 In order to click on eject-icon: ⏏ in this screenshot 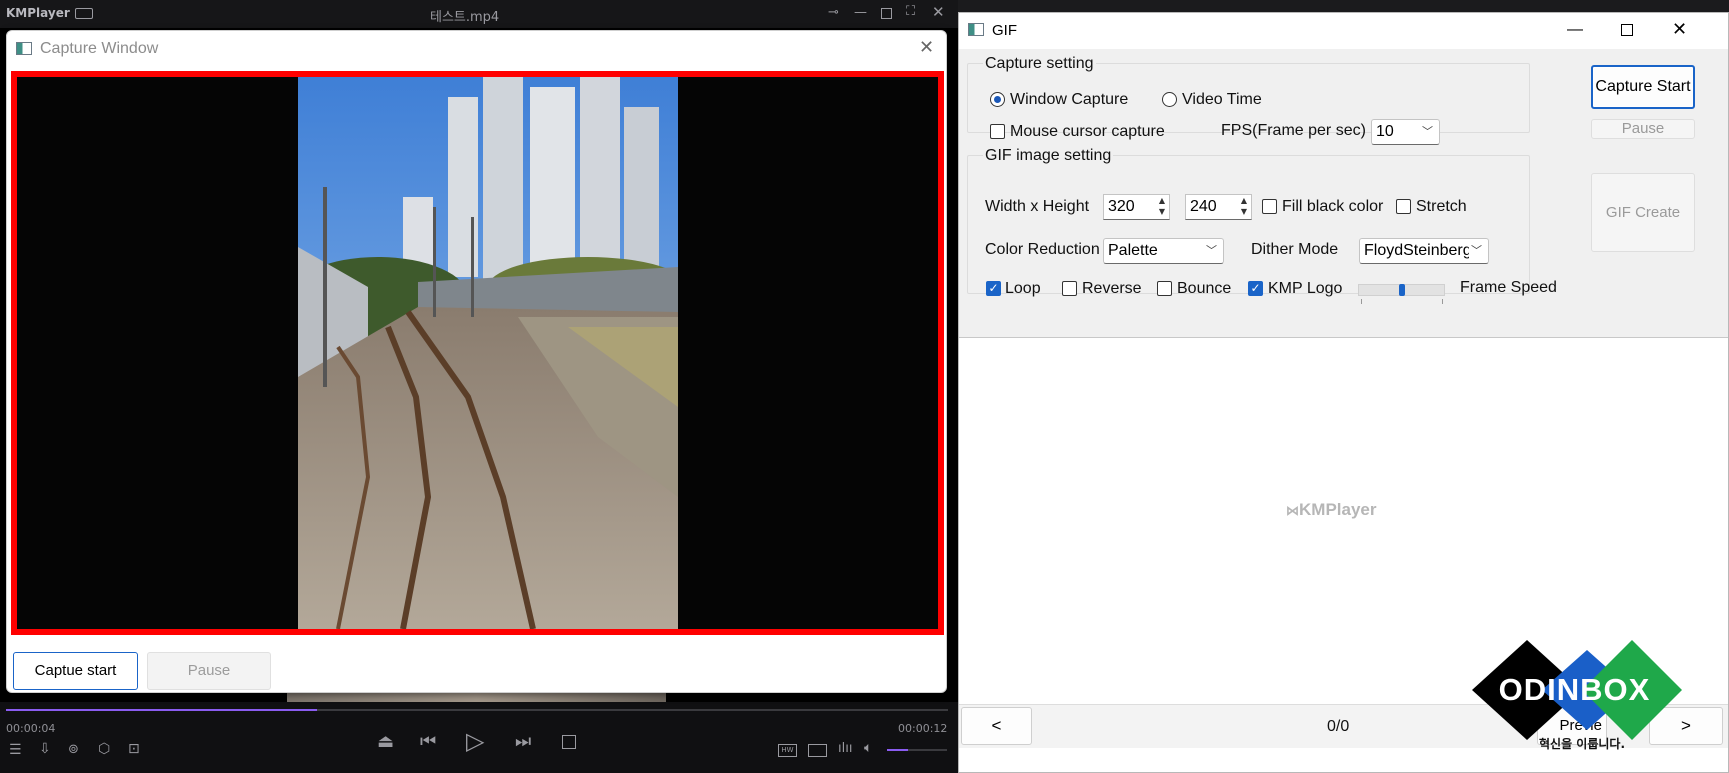, I will do `click(385, 742)`.